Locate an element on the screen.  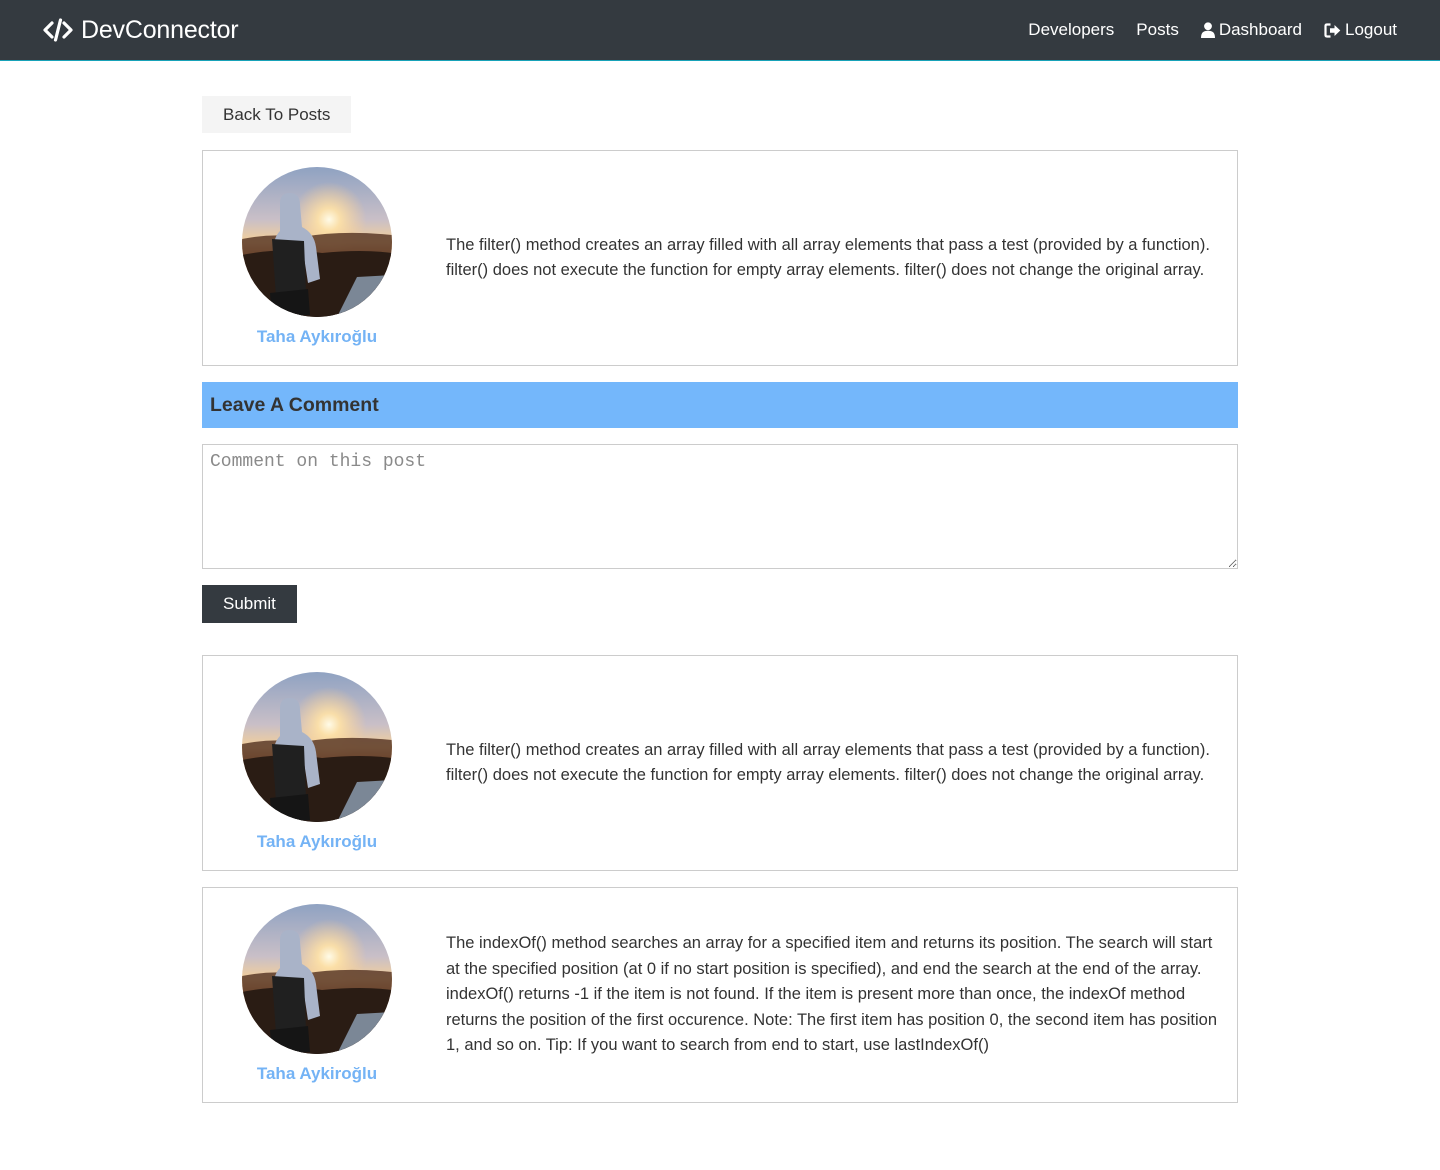
nav-logout-link: Logout is located at coordinates (1360, 30).